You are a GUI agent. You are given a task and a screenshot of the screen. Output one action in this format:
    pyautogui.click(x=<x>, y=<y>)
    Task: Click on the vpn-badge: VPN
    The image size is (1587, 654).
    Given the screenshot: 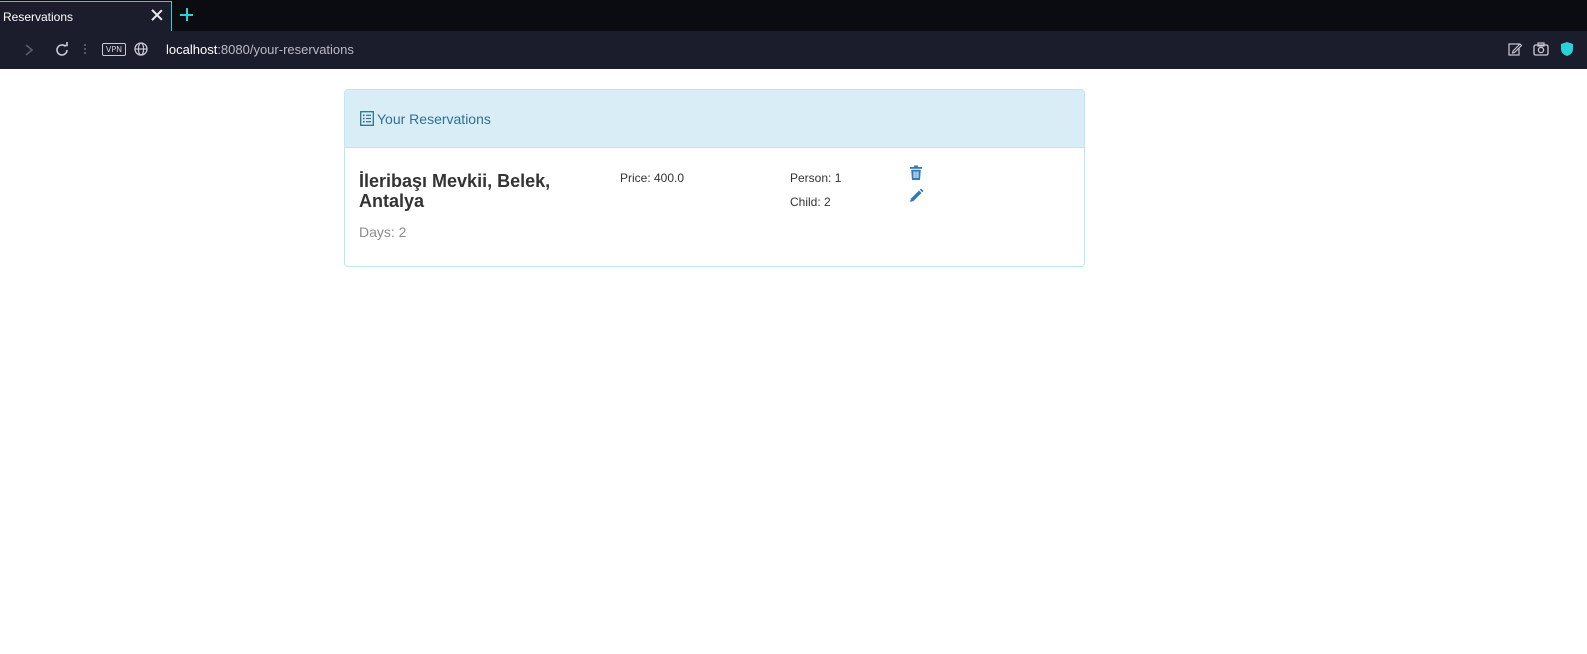 What is the action you would take?
    pyautogui.click(x=114, y=49)
    